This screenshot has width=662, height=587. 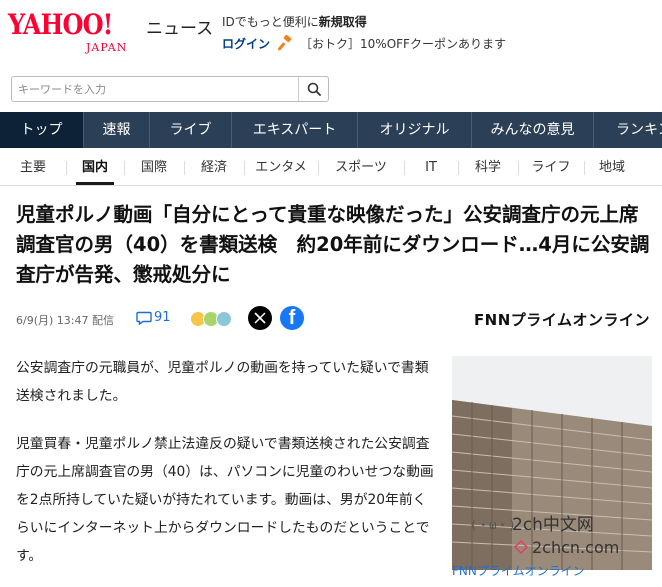 I want to click on id-promo: IDでもっと便利に新規取得, so click(x=294, y=21).